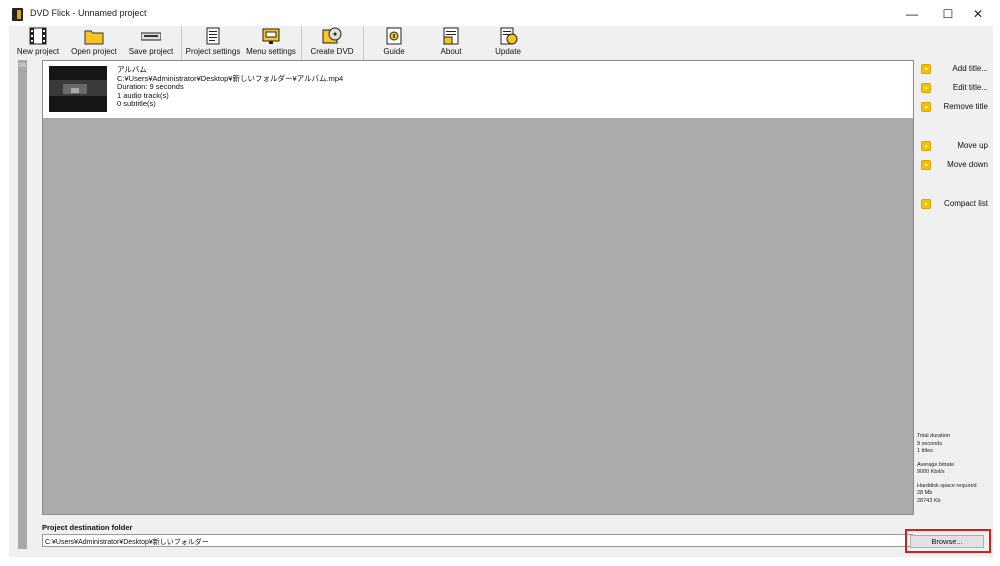 The height and width of the screenshot is (566, 1000). I want to click on update-button: Update, so click(508, 43).